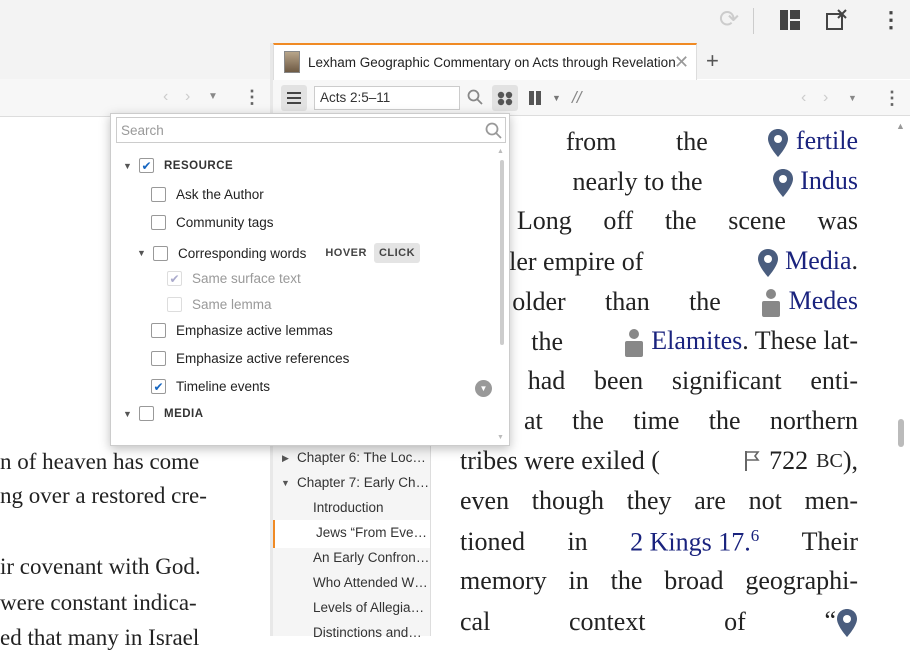 The height and width of the screenshot is (651, 910). What do you see at coordinates (505, 98) in the screenshot?
I see `visual-filters-button` at bounding box center [505, 98].